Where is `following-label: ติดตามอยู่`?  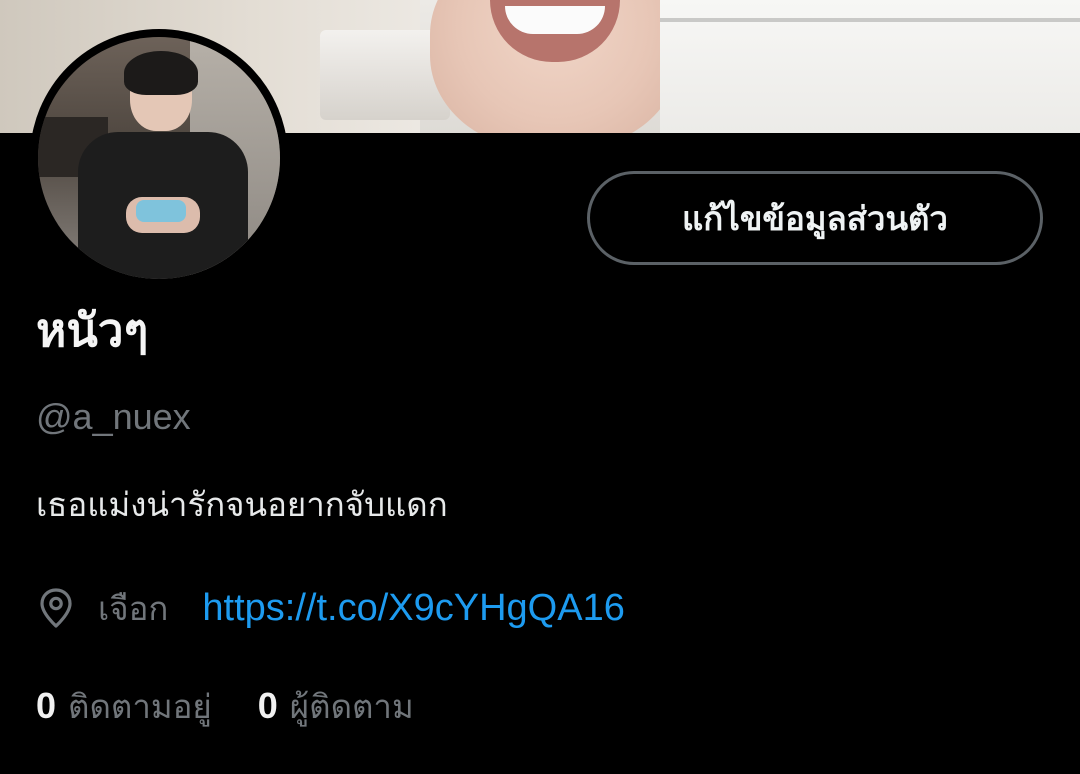 following-label: ติดตามอยู่ is located at coordinates (140, 706).